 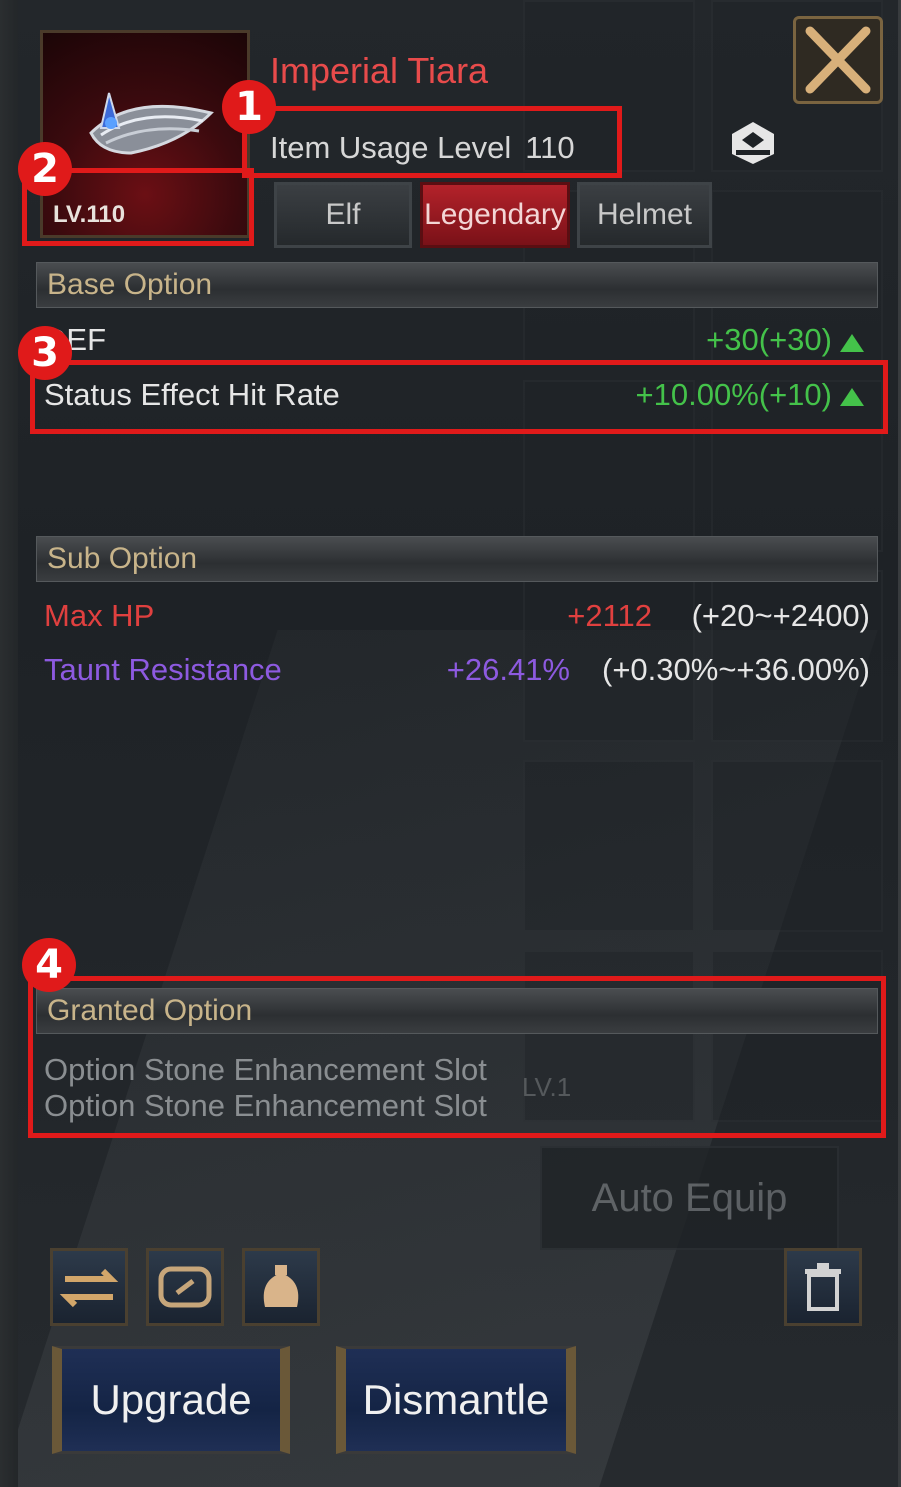 I want to click on annotation-badge-2: 2, so click(x=45, y=169).